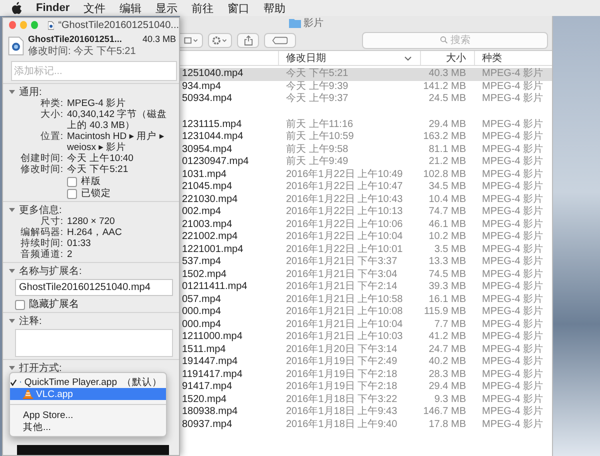  What do you see at coordinates (366, 400) in the screenshot?
I see `file-row: 1520.mp4 2016年1月18日 下午3:22 9.3 MB MPEG-4 影片` at bounding box center [366, 400].